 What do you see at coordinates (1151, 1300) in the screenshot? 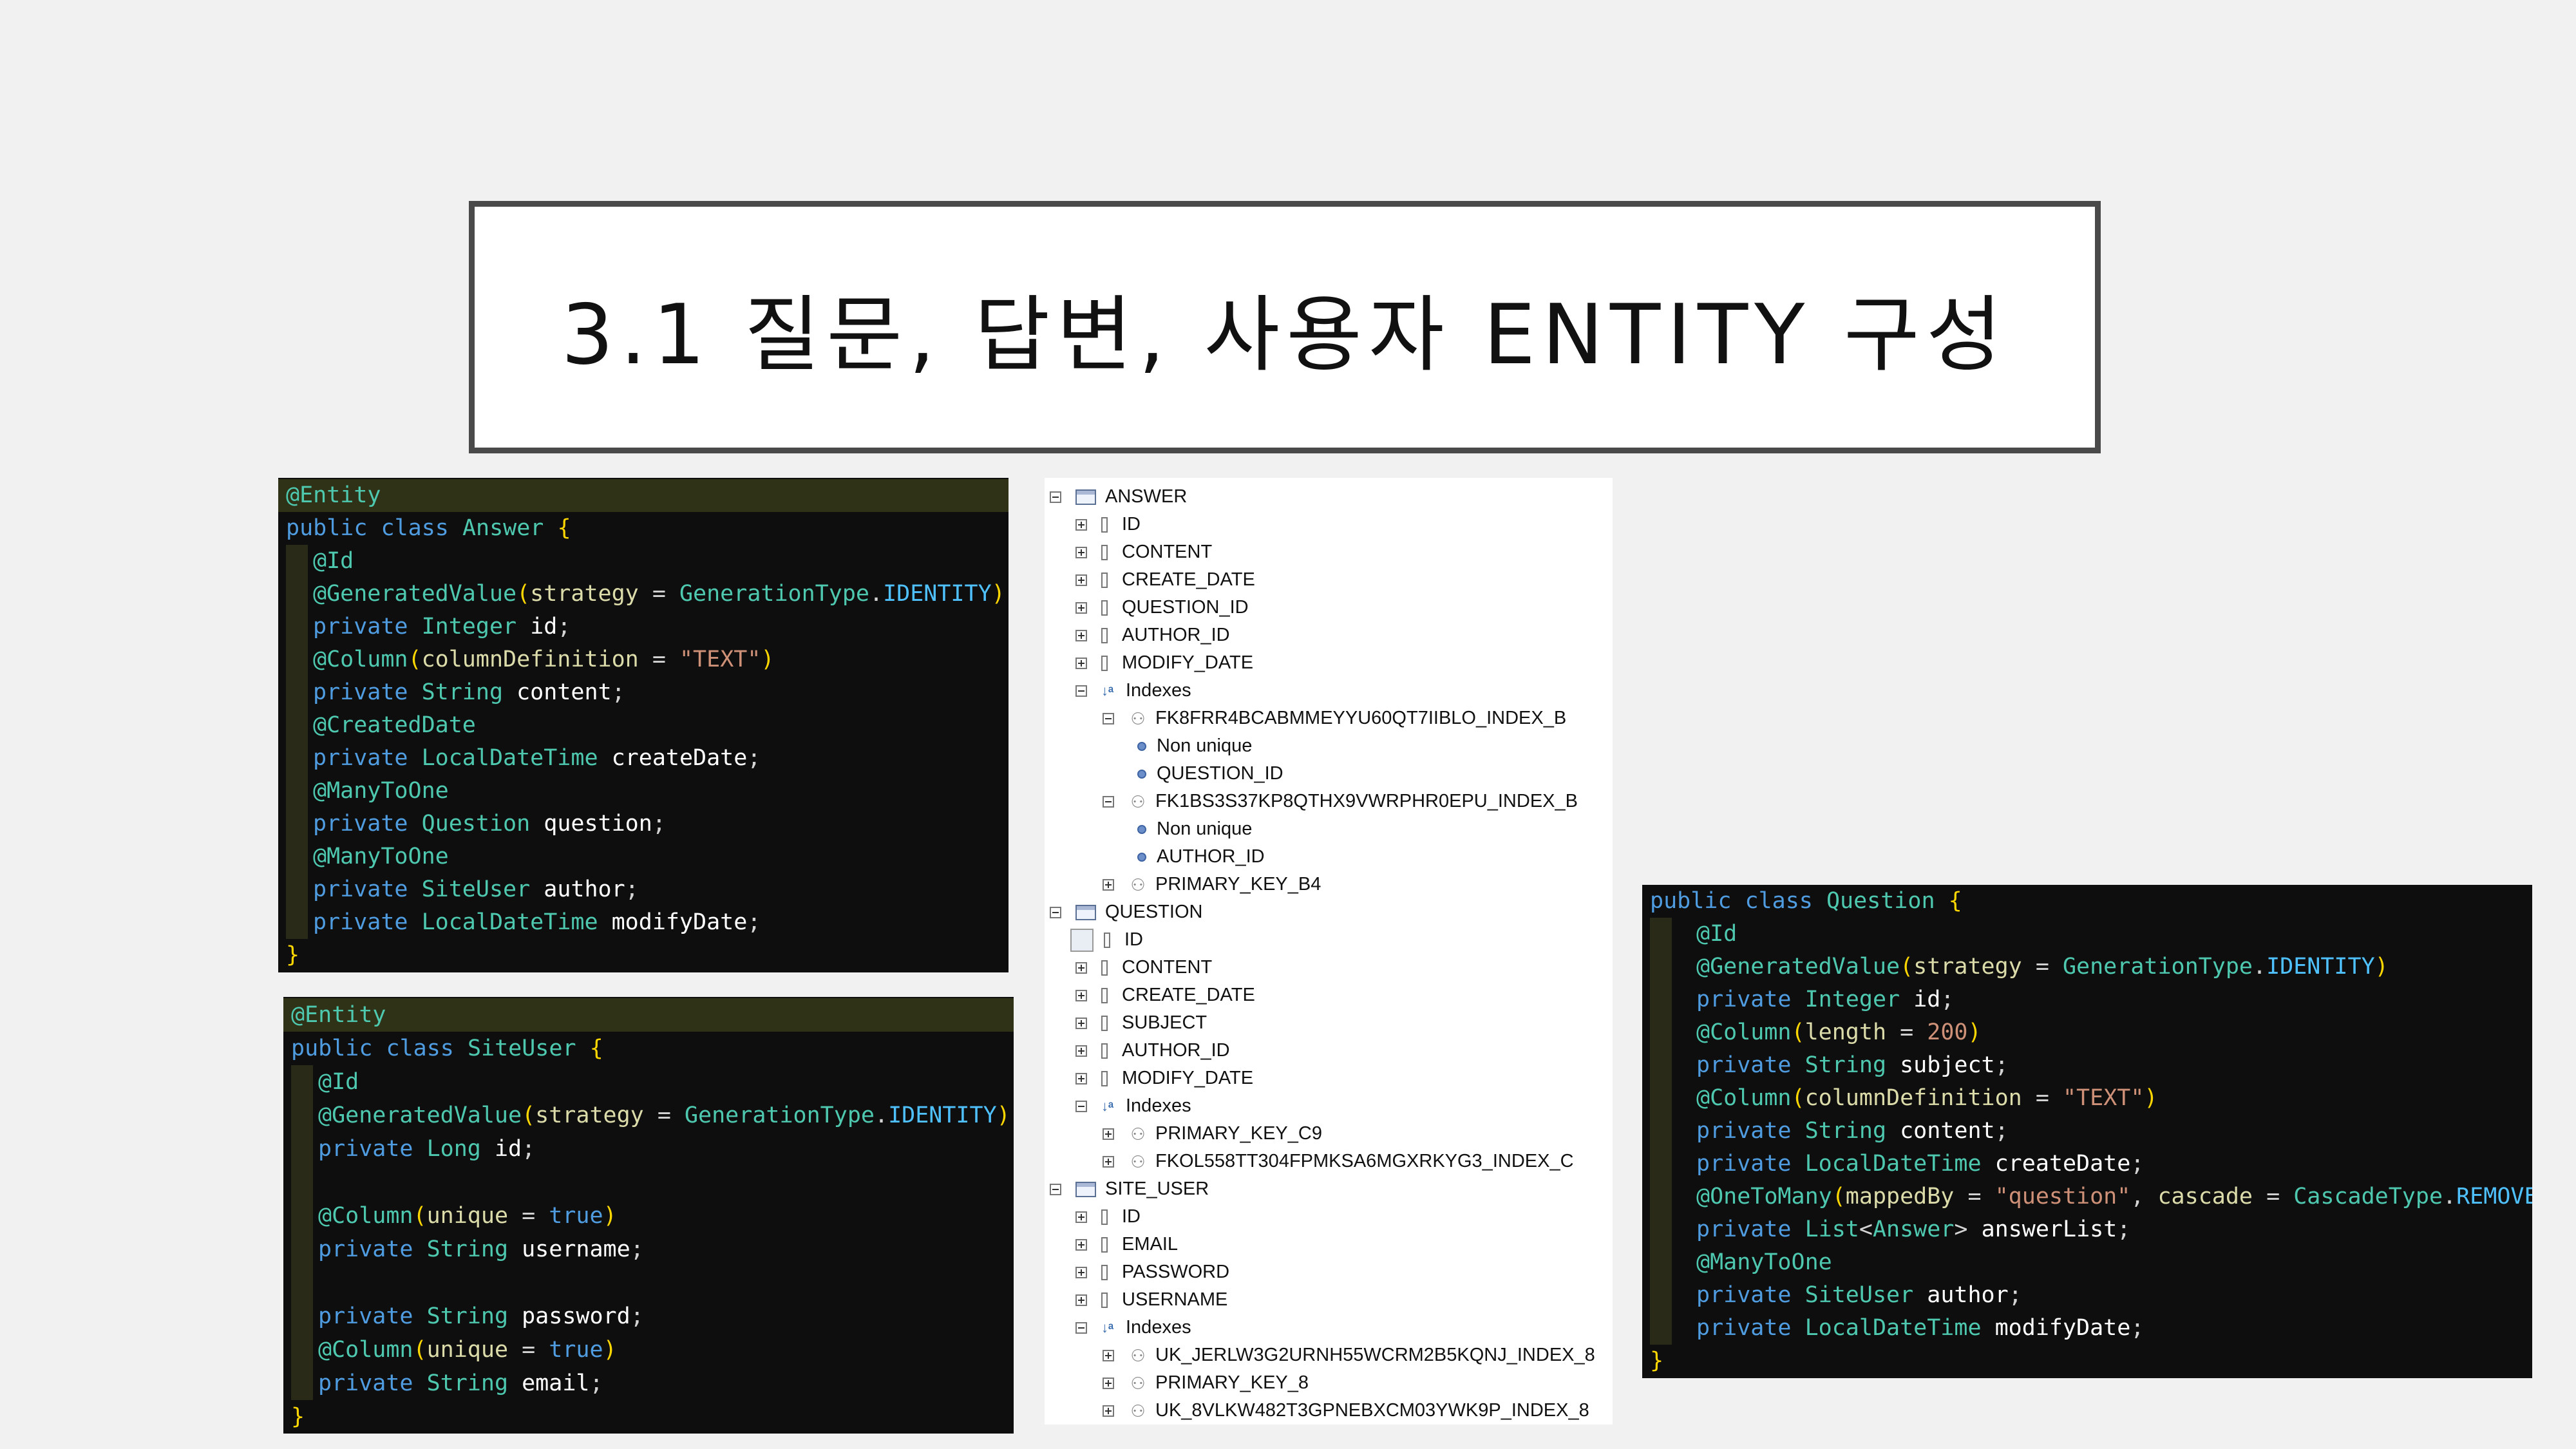
I see `tree-column: USERNAME` at bounding box center [1151, 1300].